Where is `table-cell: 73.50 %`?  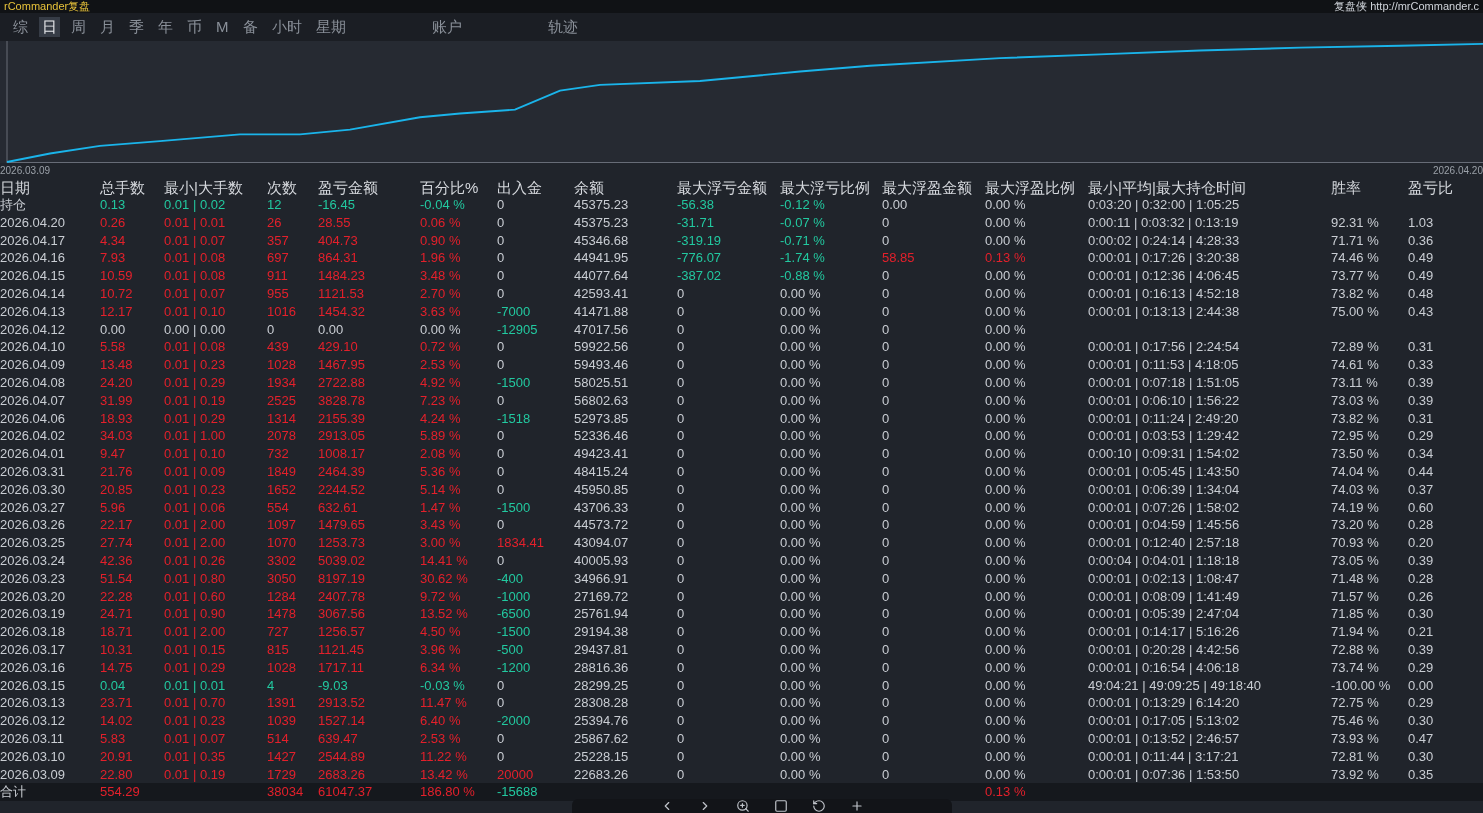
table-cell: 73.50 % is located at coordinates (1355, 454).